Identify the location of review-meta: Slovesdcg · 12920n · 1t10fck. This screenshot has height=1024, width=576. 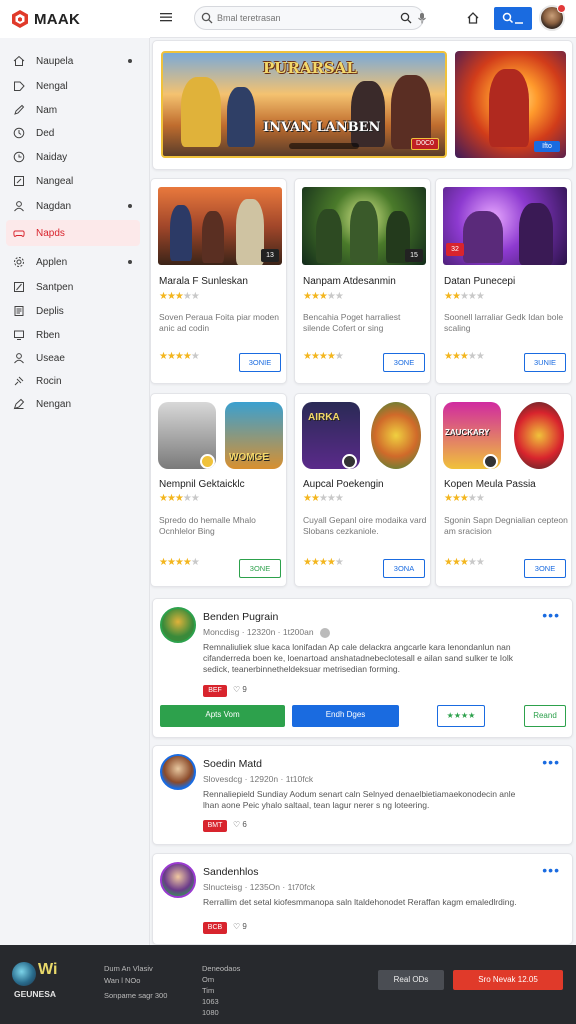
(258, 779).